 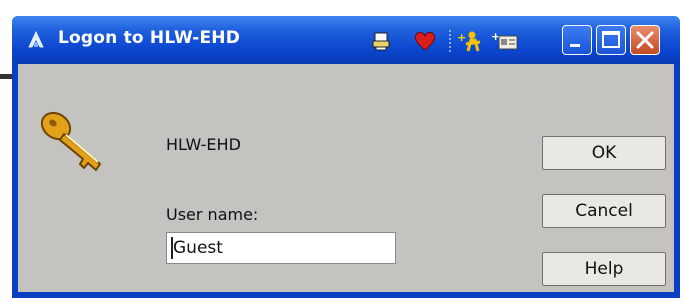 I want to click on add-user-icon: +, so click(x=470, y=41).